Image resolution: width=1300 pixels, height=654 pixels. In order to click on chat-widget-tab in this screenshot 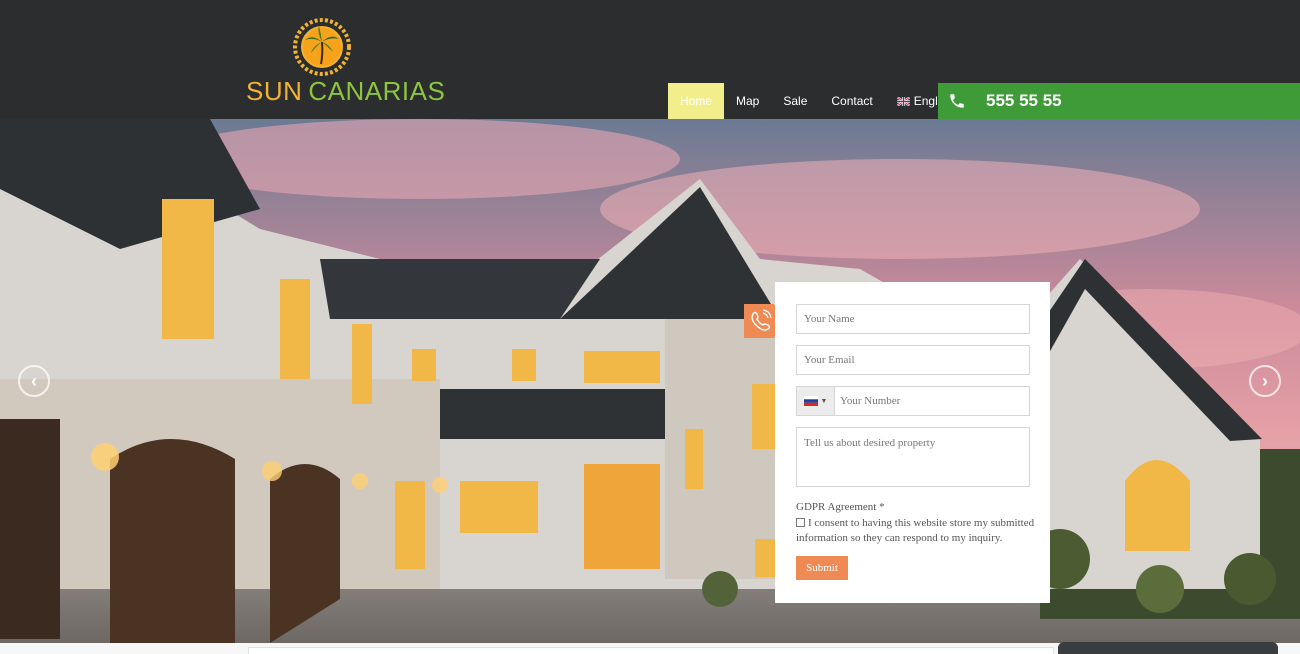, I will do `click(1168, 648)`.